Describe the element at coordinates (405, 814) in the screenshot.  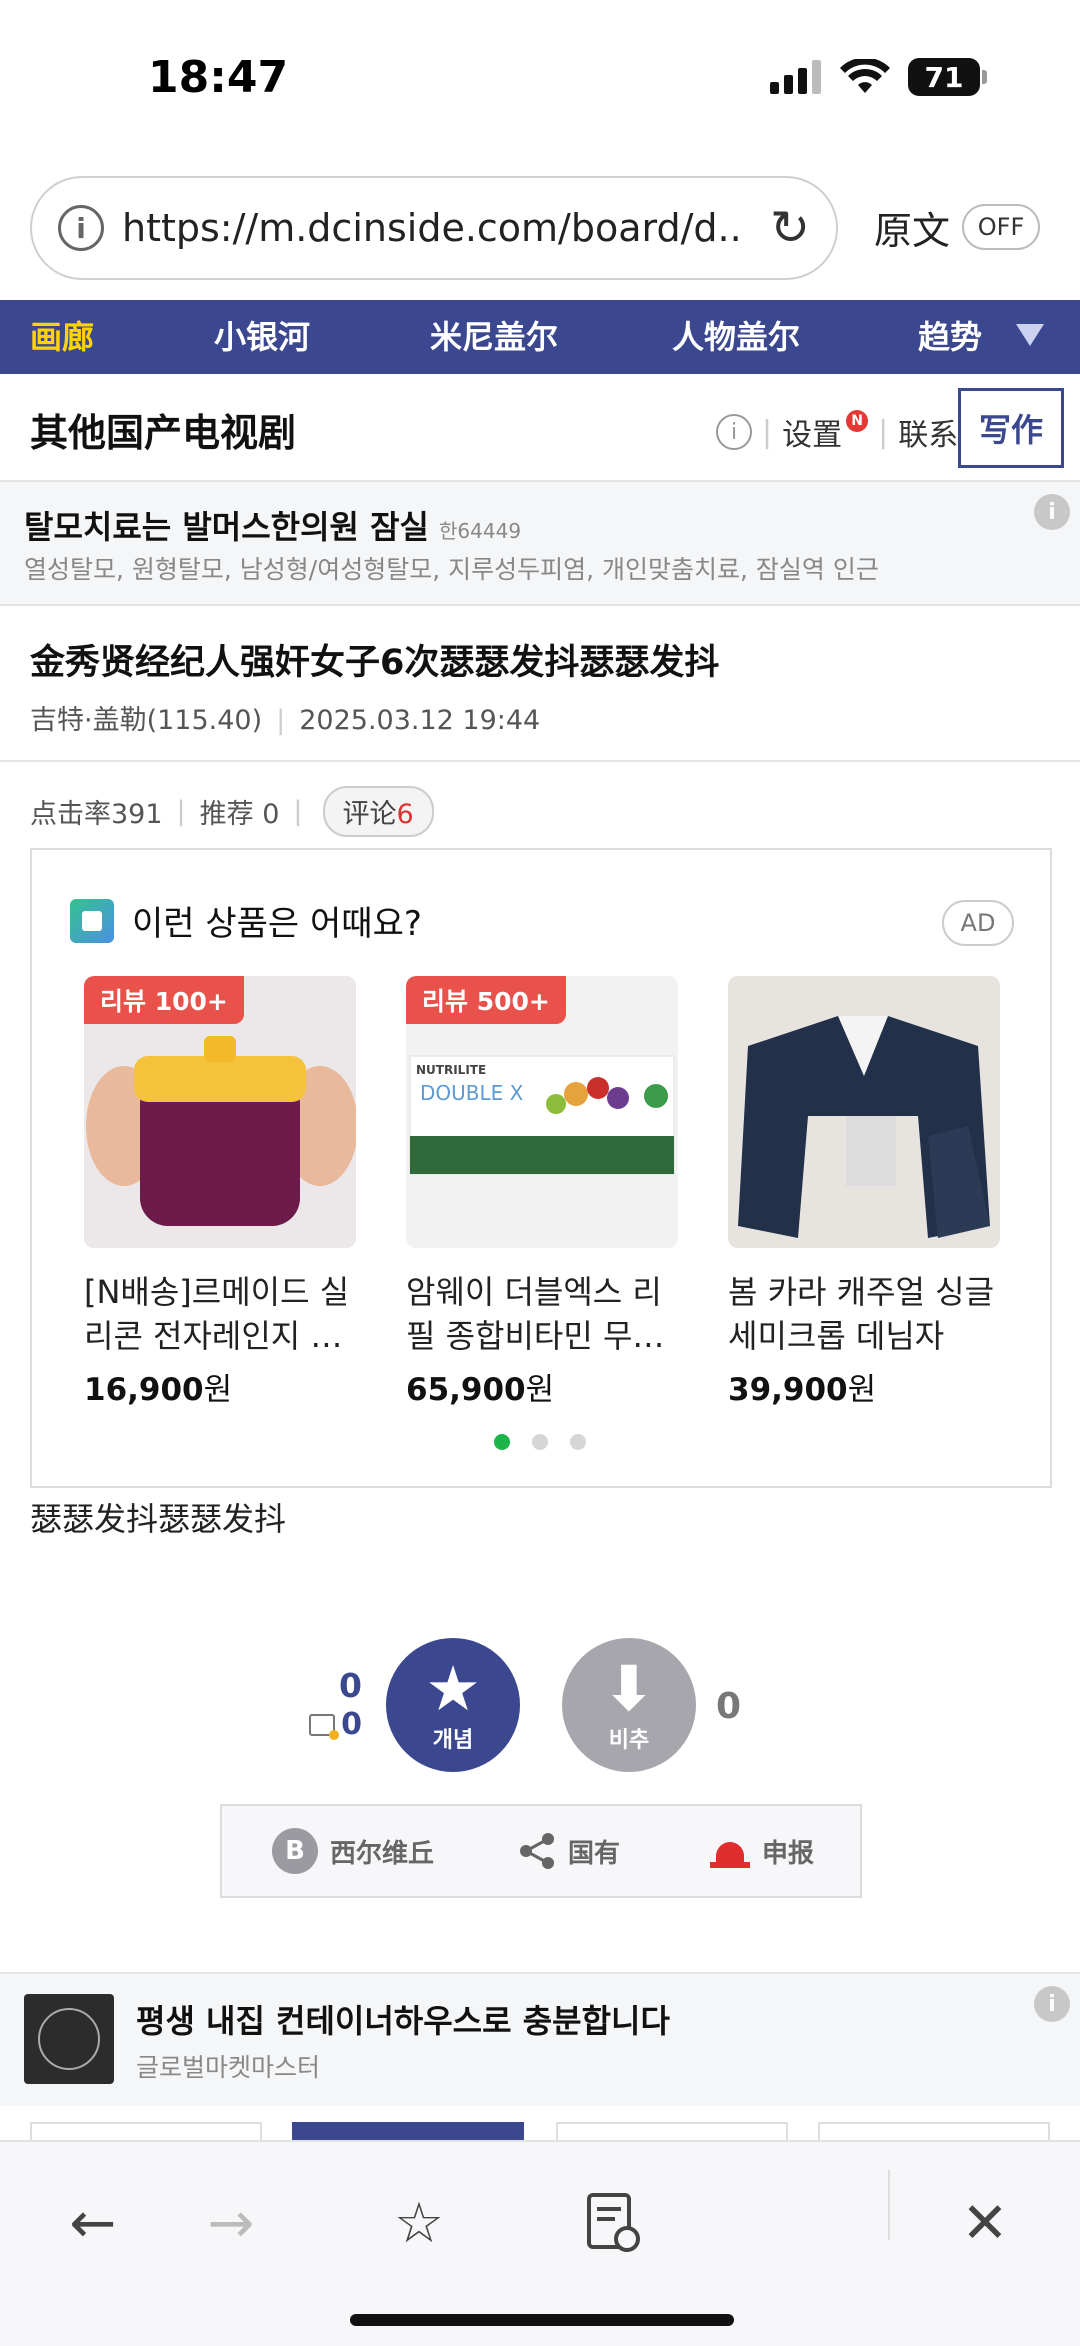
I see `comment-count: 6` at that location.